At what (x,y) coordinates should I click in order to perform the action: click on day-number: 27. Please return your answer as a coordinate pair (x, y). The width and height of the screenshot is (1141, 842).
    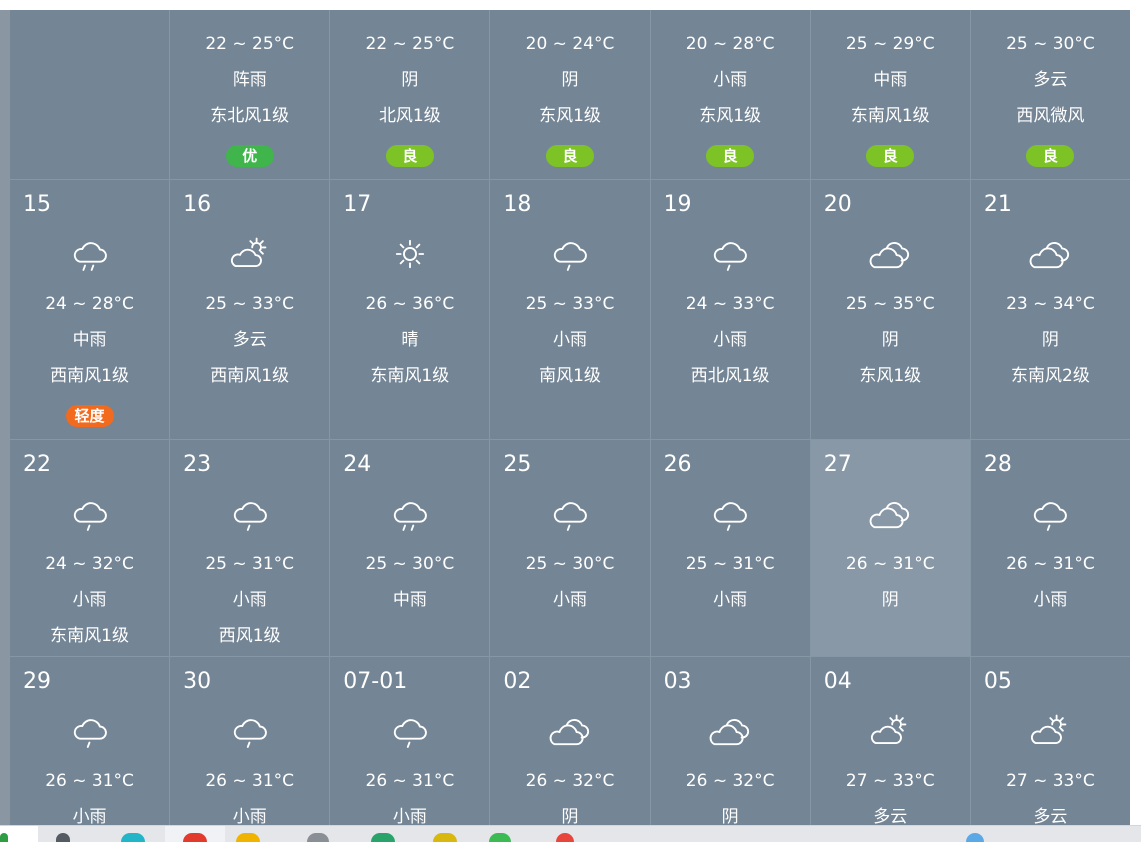
    Looking at the image, I should click on (837, 464).